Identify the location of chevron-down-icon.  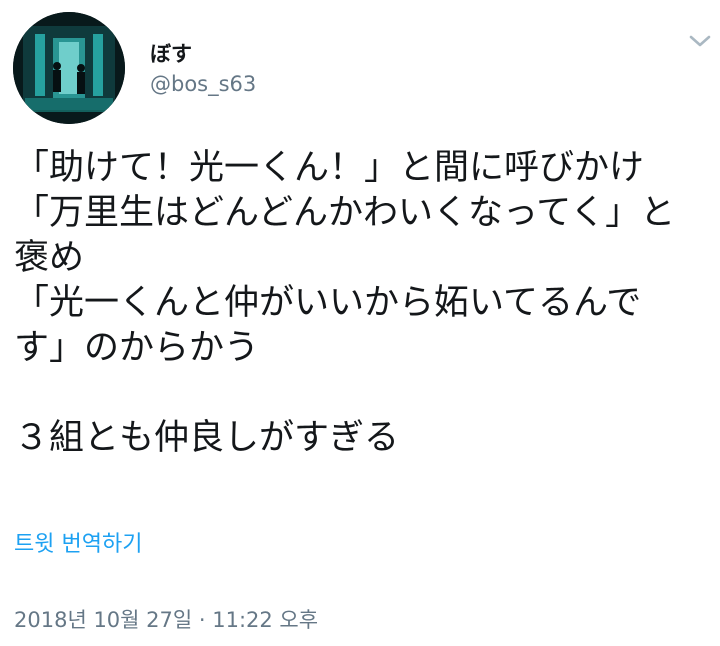
(700, 41).